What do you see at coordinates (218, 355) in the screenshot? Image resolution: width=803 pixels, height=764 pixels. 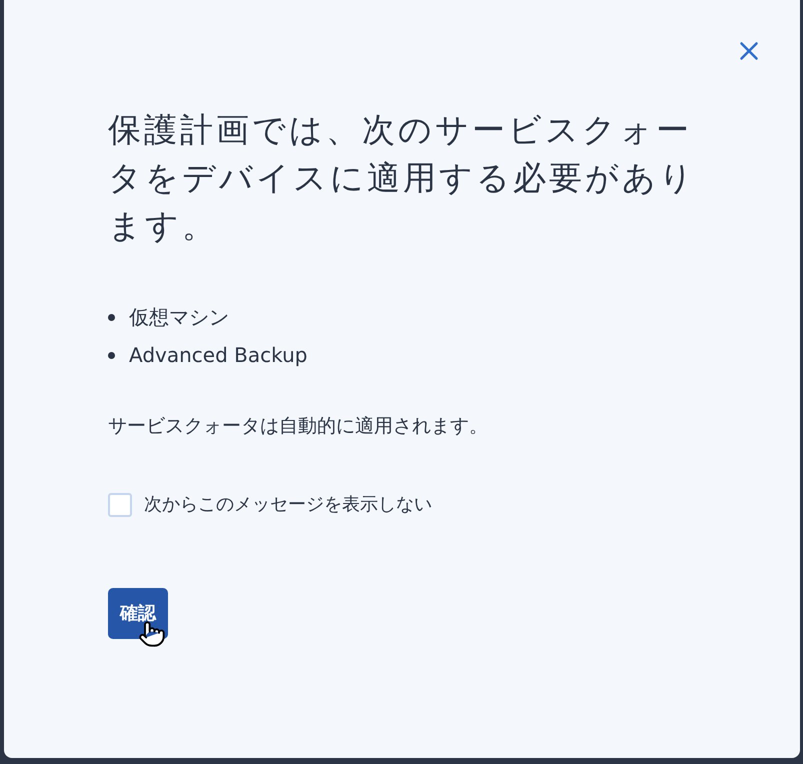 I see `list-item: Advanced Backup` at bounding box center [218, 355].